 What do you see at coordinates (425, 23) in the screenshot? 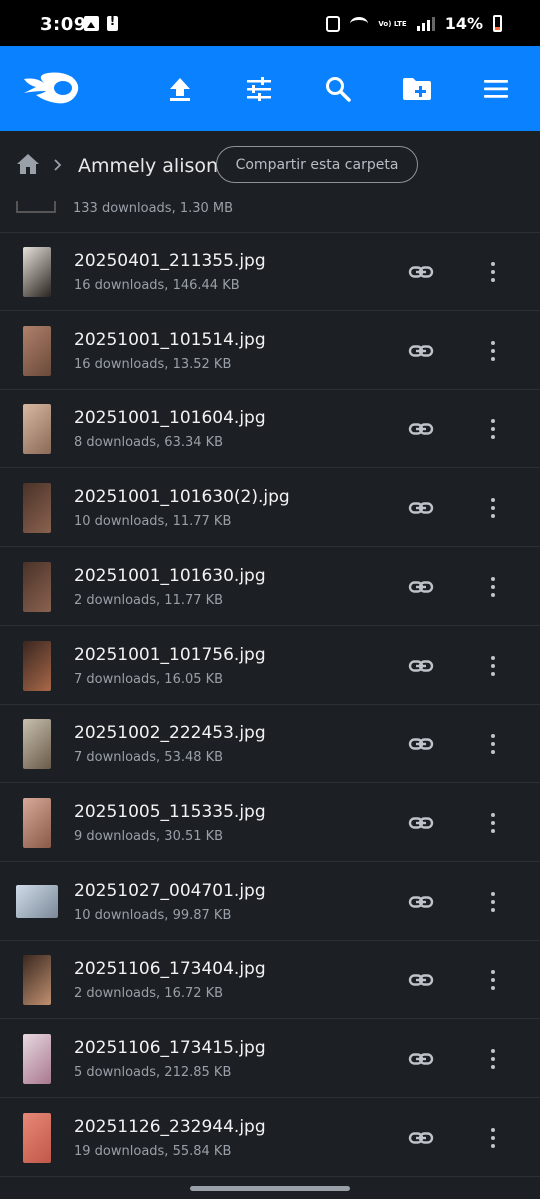
I see `signal-icon` at bounding box center [425, 23].